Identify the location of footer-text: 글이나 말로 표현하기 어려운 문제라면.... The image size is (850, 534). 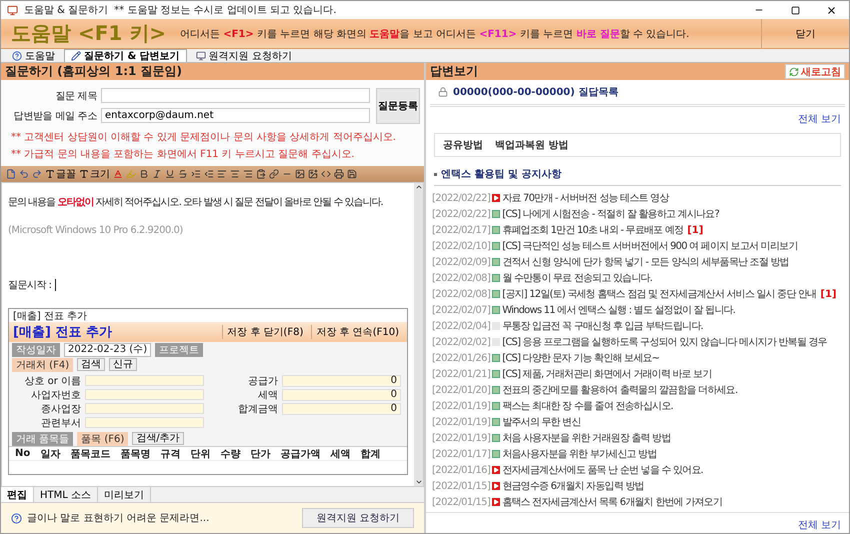
(118, 518).